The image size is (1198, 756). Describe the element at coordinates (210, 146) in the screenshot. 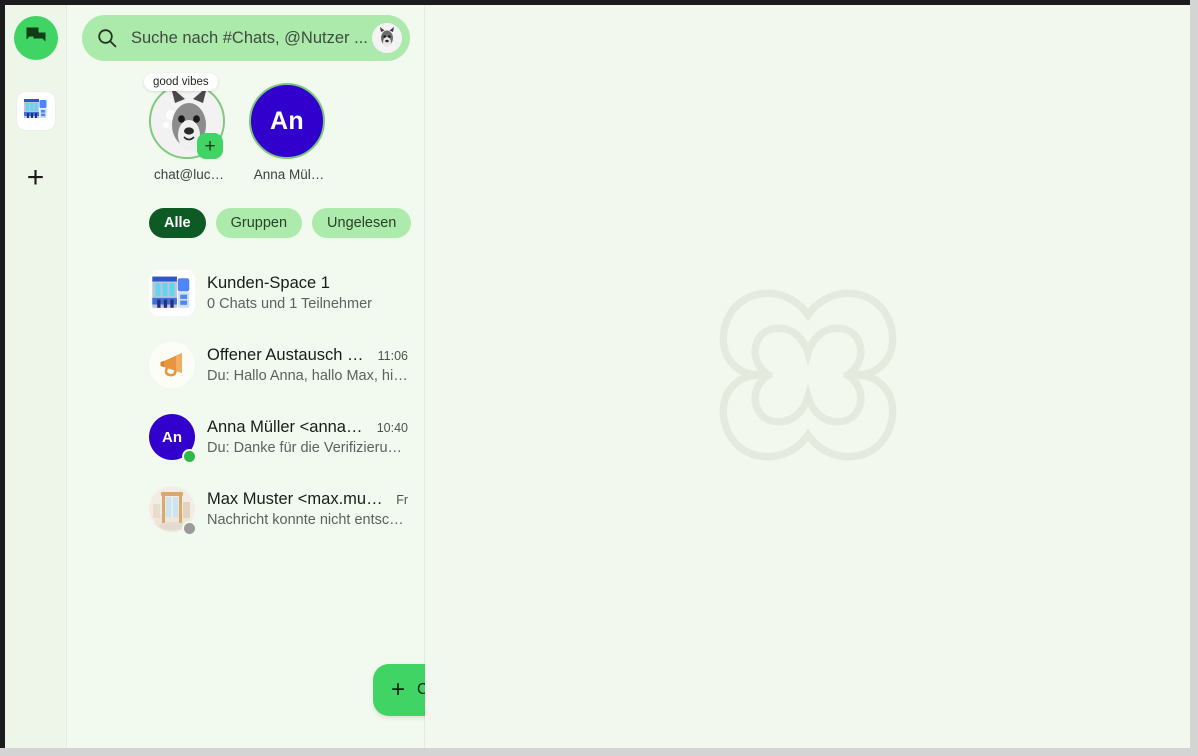

I see `add-story-button: +` at that location.